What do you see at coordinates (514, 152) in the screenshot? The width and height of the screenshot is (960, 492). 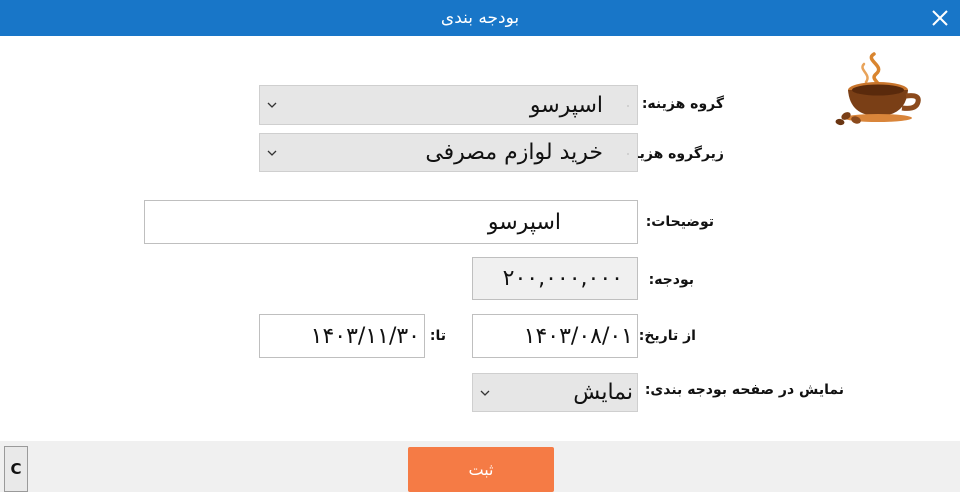 I see `expense-subgroup-value: خرید لوازم مصرفی` at bounding box center [514, 152].